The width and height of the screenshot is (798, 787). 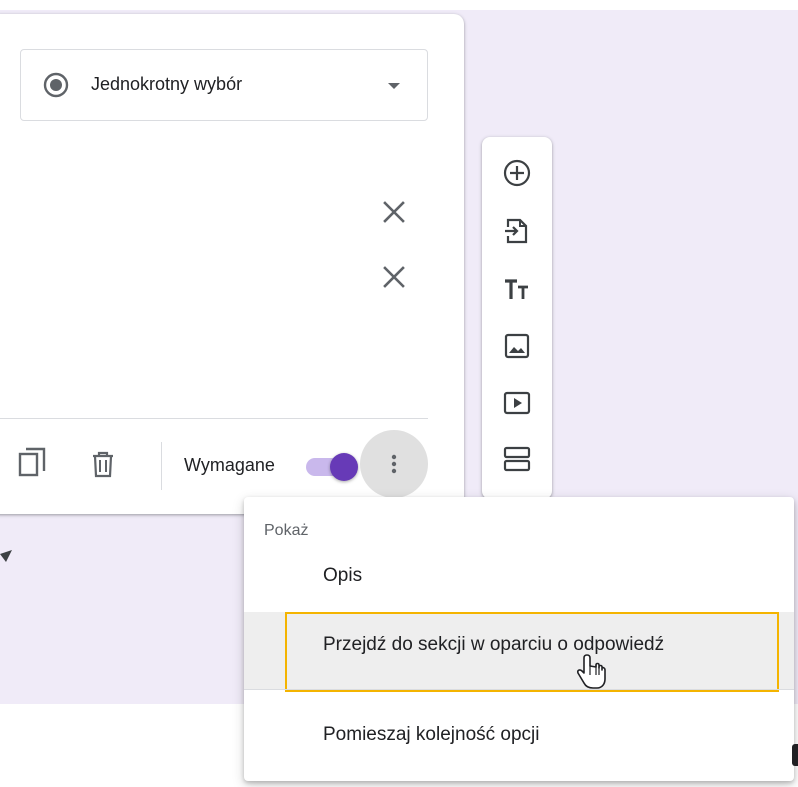 I want to click on card-footer-divider, so click(x=214, y=418).